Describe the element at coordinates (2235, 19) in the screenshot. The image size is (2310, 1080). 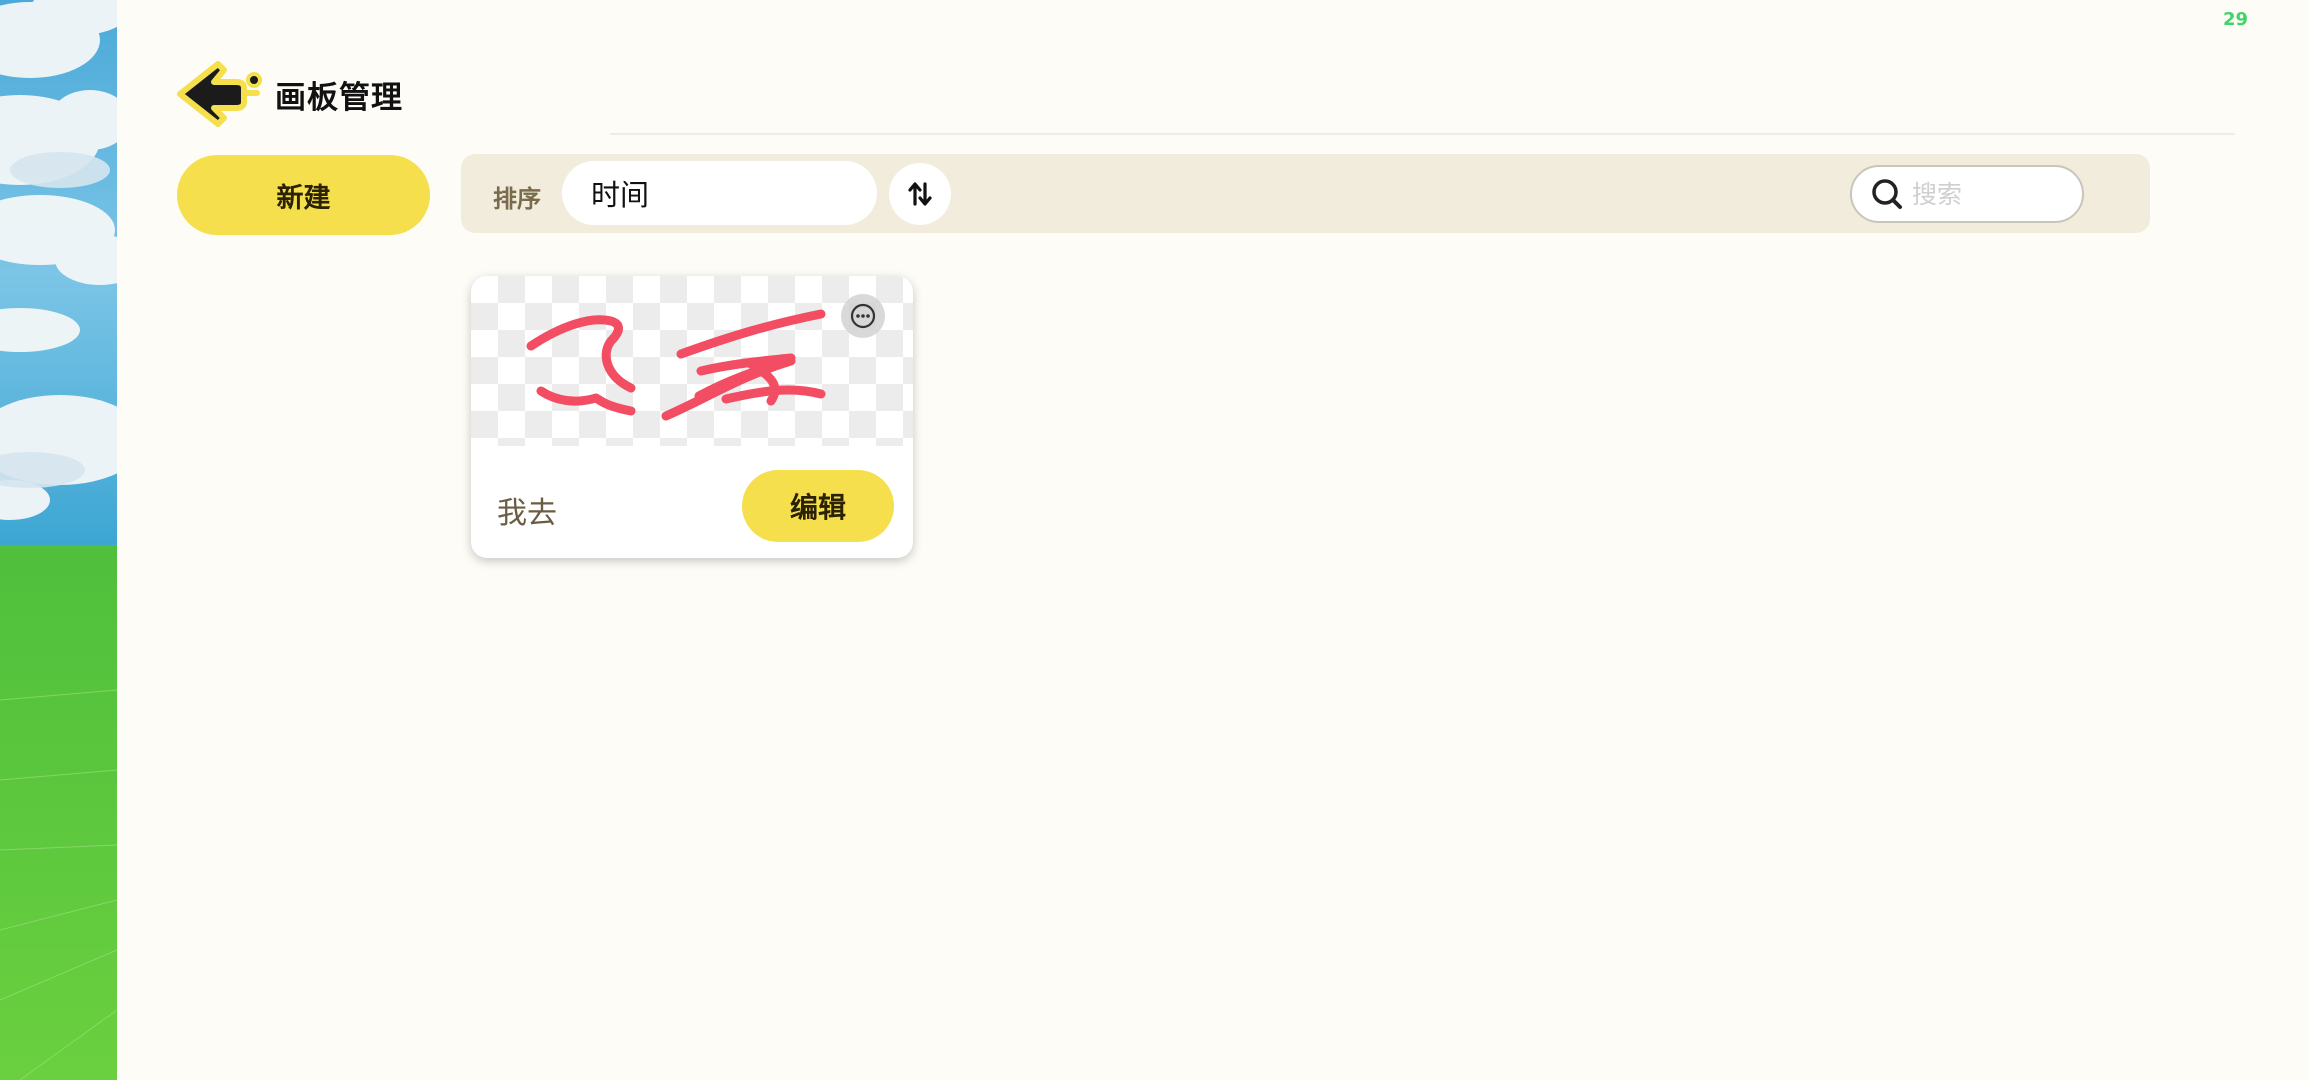
I see `status-counter: 29` at that location.